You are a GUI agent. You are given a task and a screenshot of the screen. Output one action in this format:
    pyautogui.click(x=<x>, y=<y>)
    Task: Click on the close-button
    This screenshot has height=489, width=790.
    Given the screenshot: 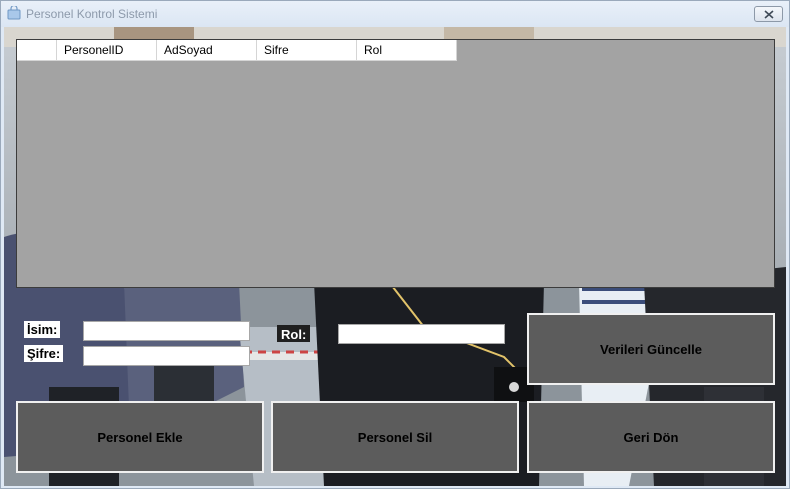 What is the action you would take?
    pyautogui.click(x=768, y=14)
    